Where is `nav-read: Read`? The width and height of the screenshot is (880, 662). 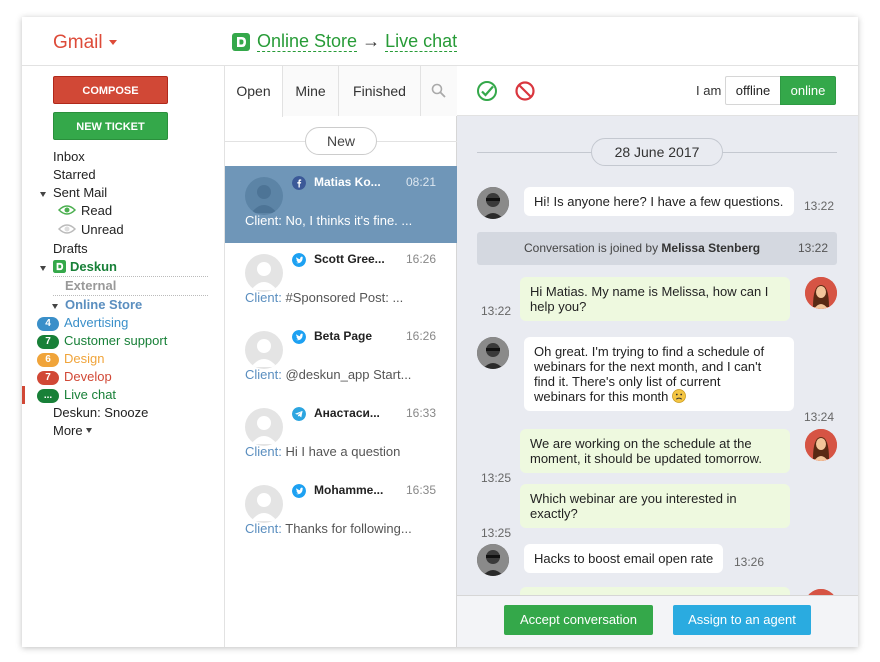 nav-read: Read is located at coordinates (85, 211).